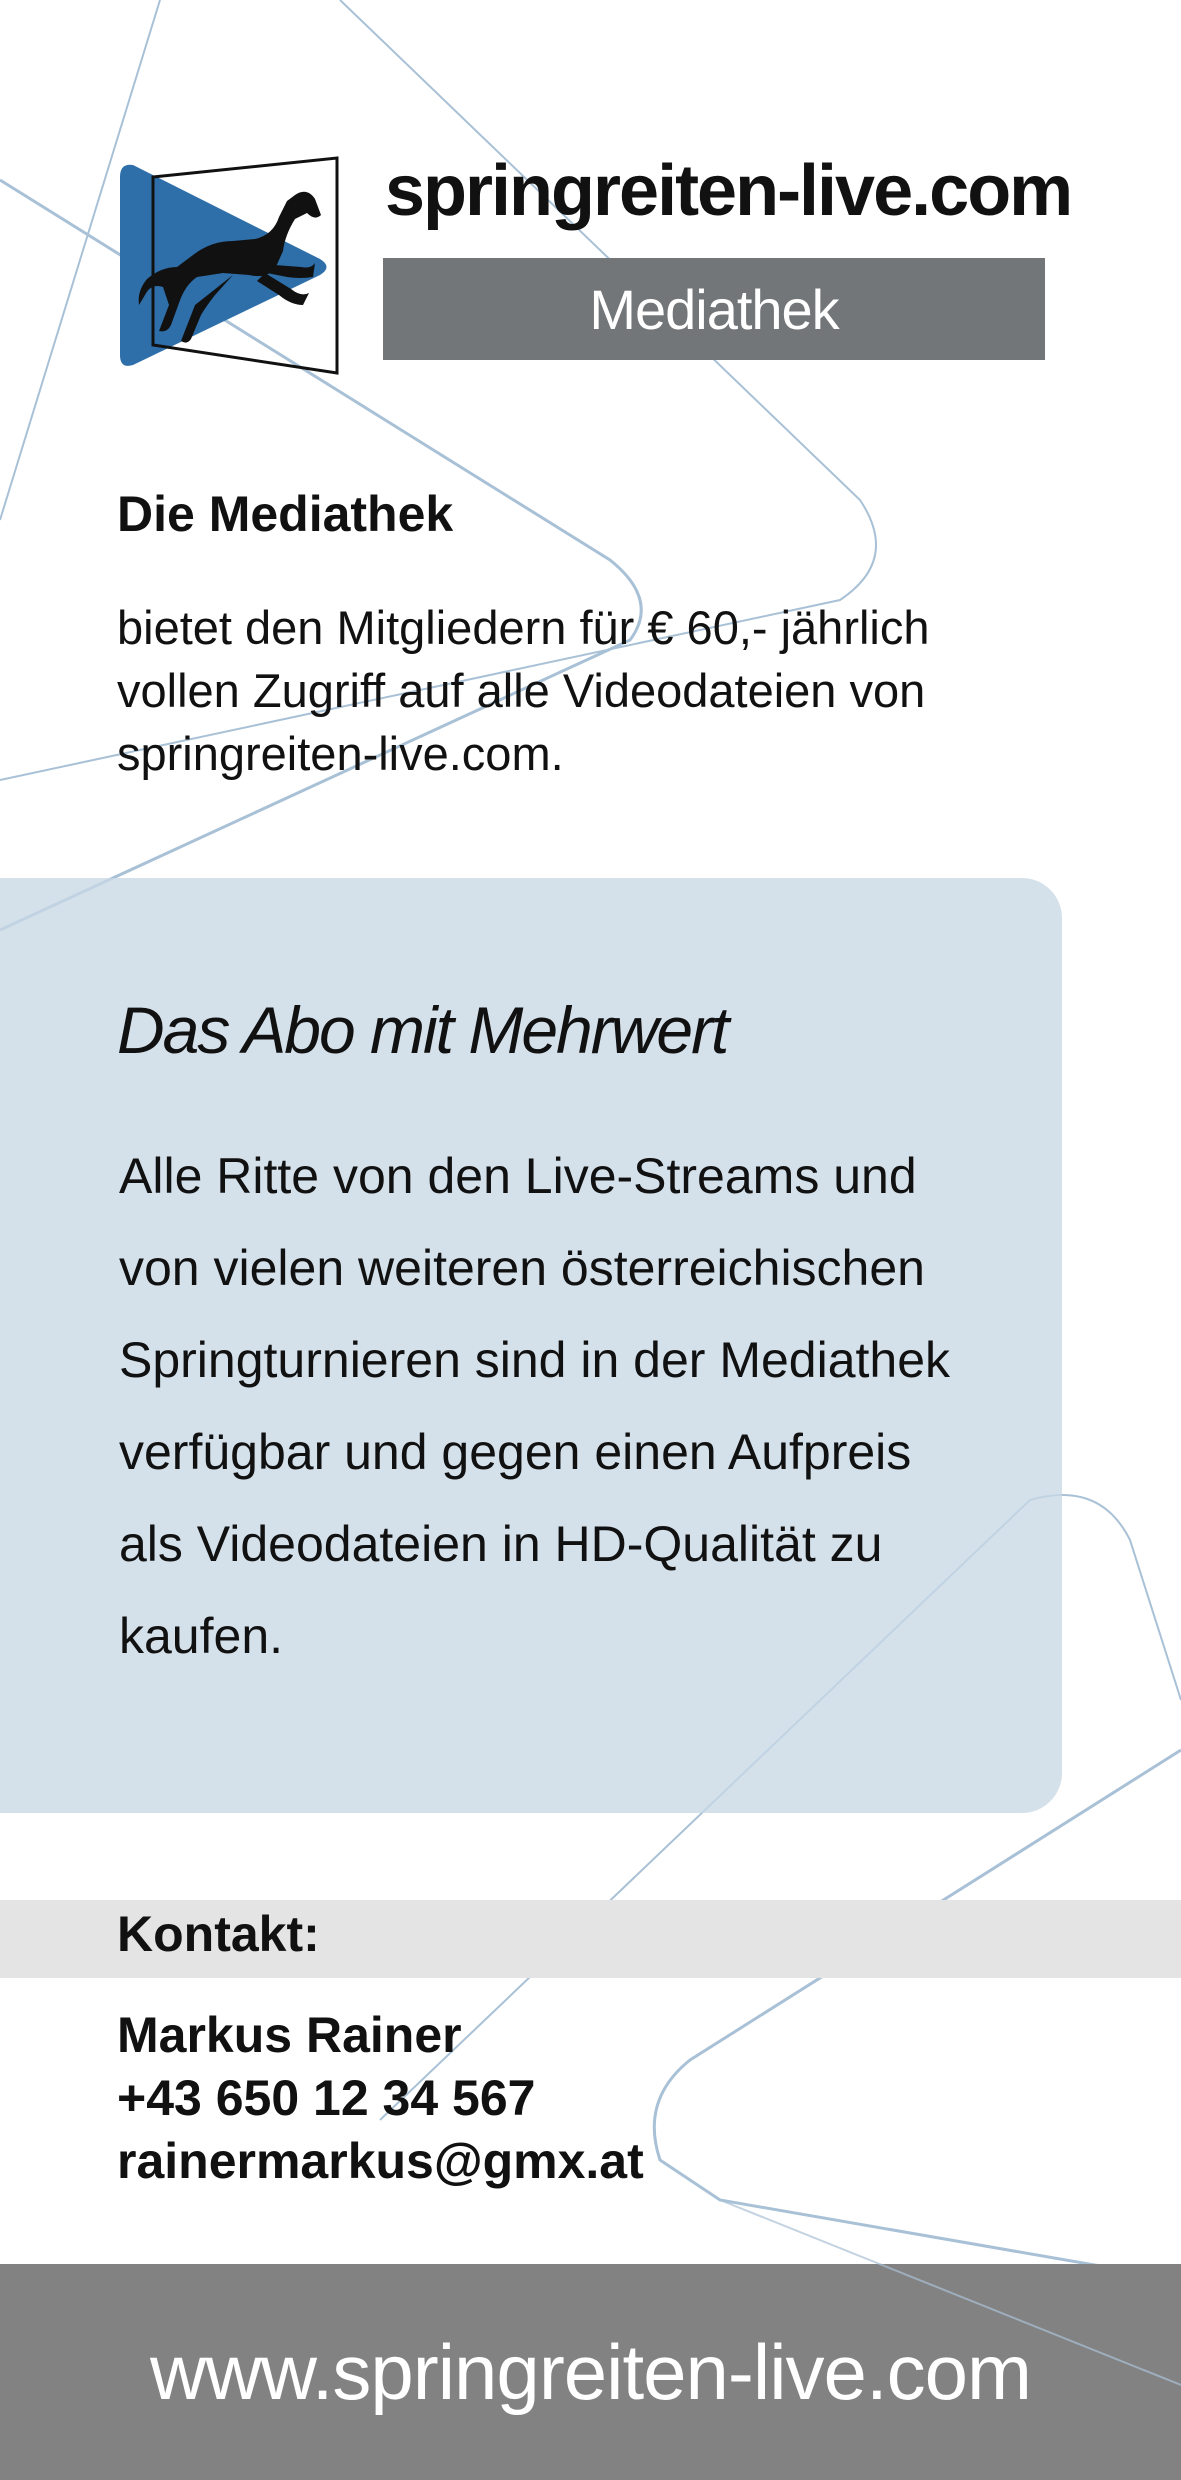 Image resolution: width=1181 pixels, height=2480 pixels. What do you see at coordinates (380, 2161) in the screenshot?
I see `contact-email: rainermarkus@gmx.at` at bounding box center [380, 2161].